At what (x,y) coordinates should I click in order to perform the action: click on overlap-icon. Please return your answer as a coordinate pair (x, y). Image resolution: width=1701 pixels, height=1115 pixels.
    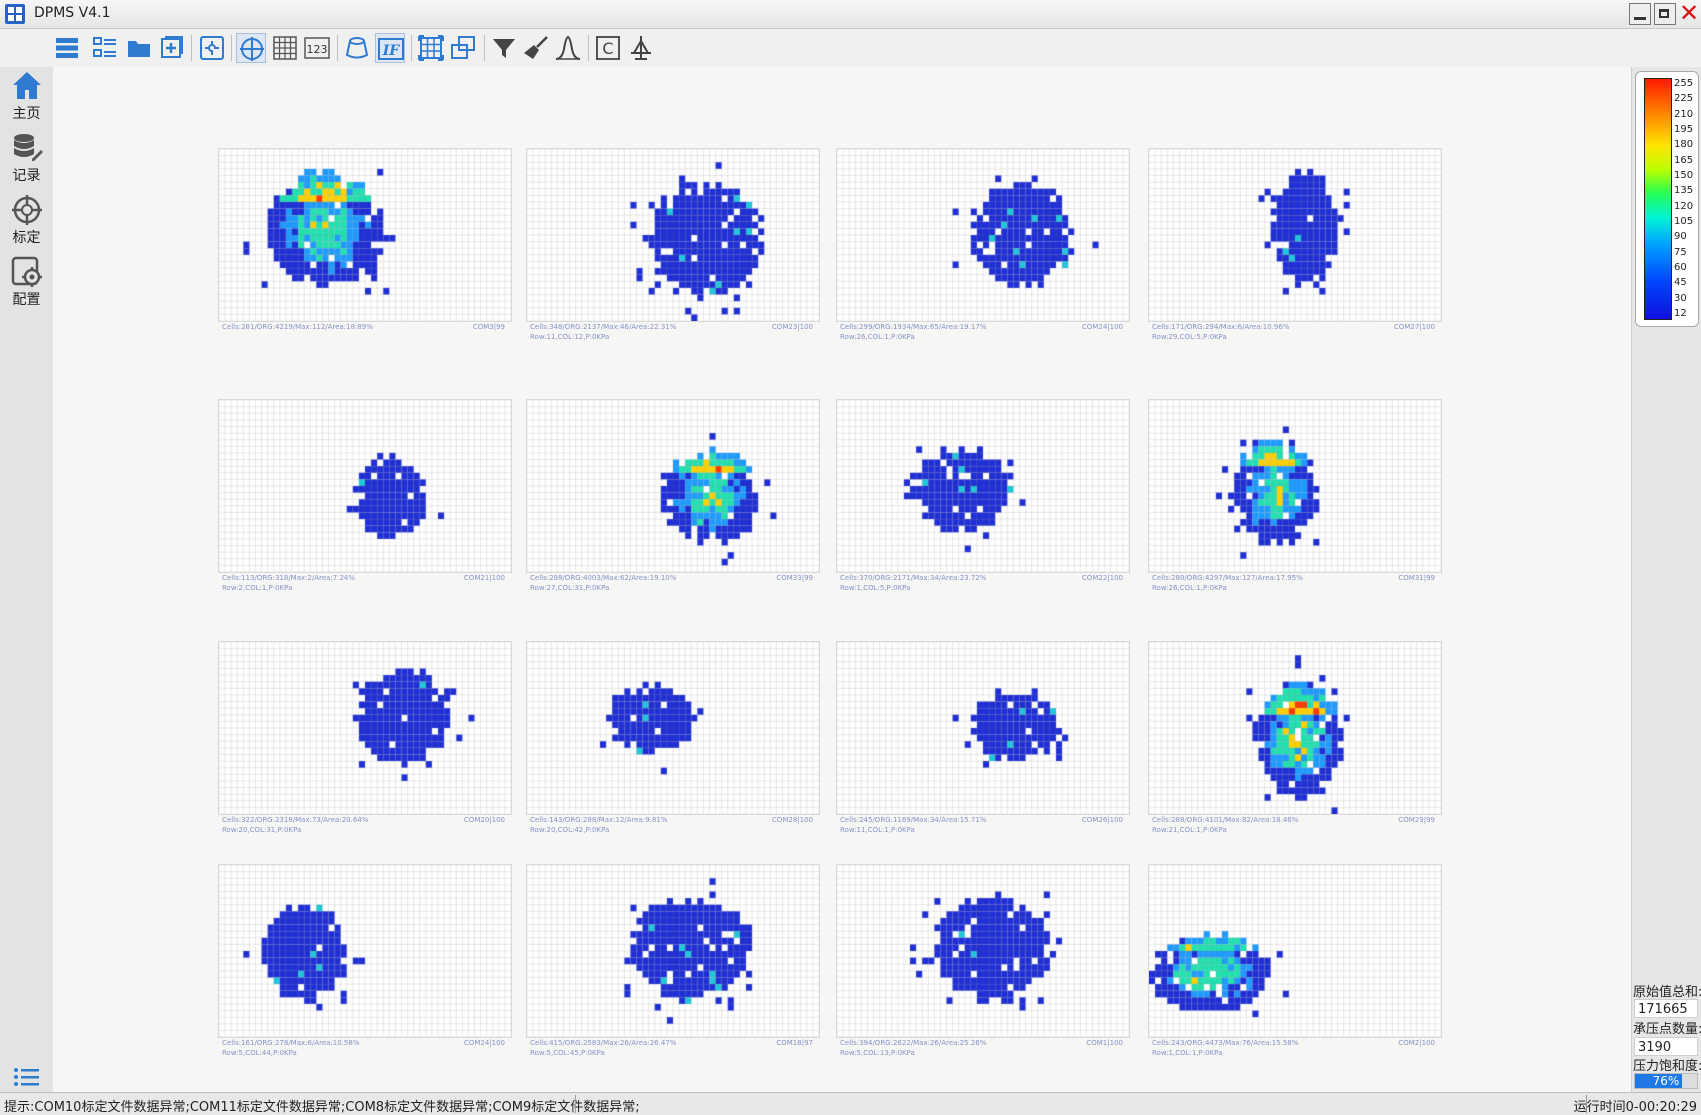
    Looking at the image, I should click on (463, 47).